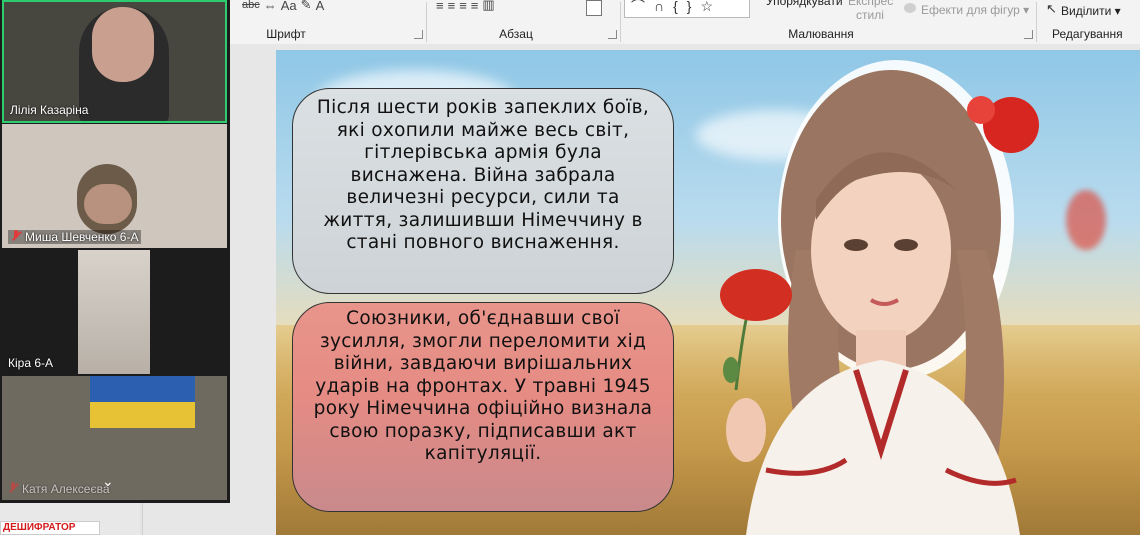 Image resolution: width=1140 pixels, height=535 pixels. I want to click on shape-effects-label: Ефекти для фігур, so click(970, 10).